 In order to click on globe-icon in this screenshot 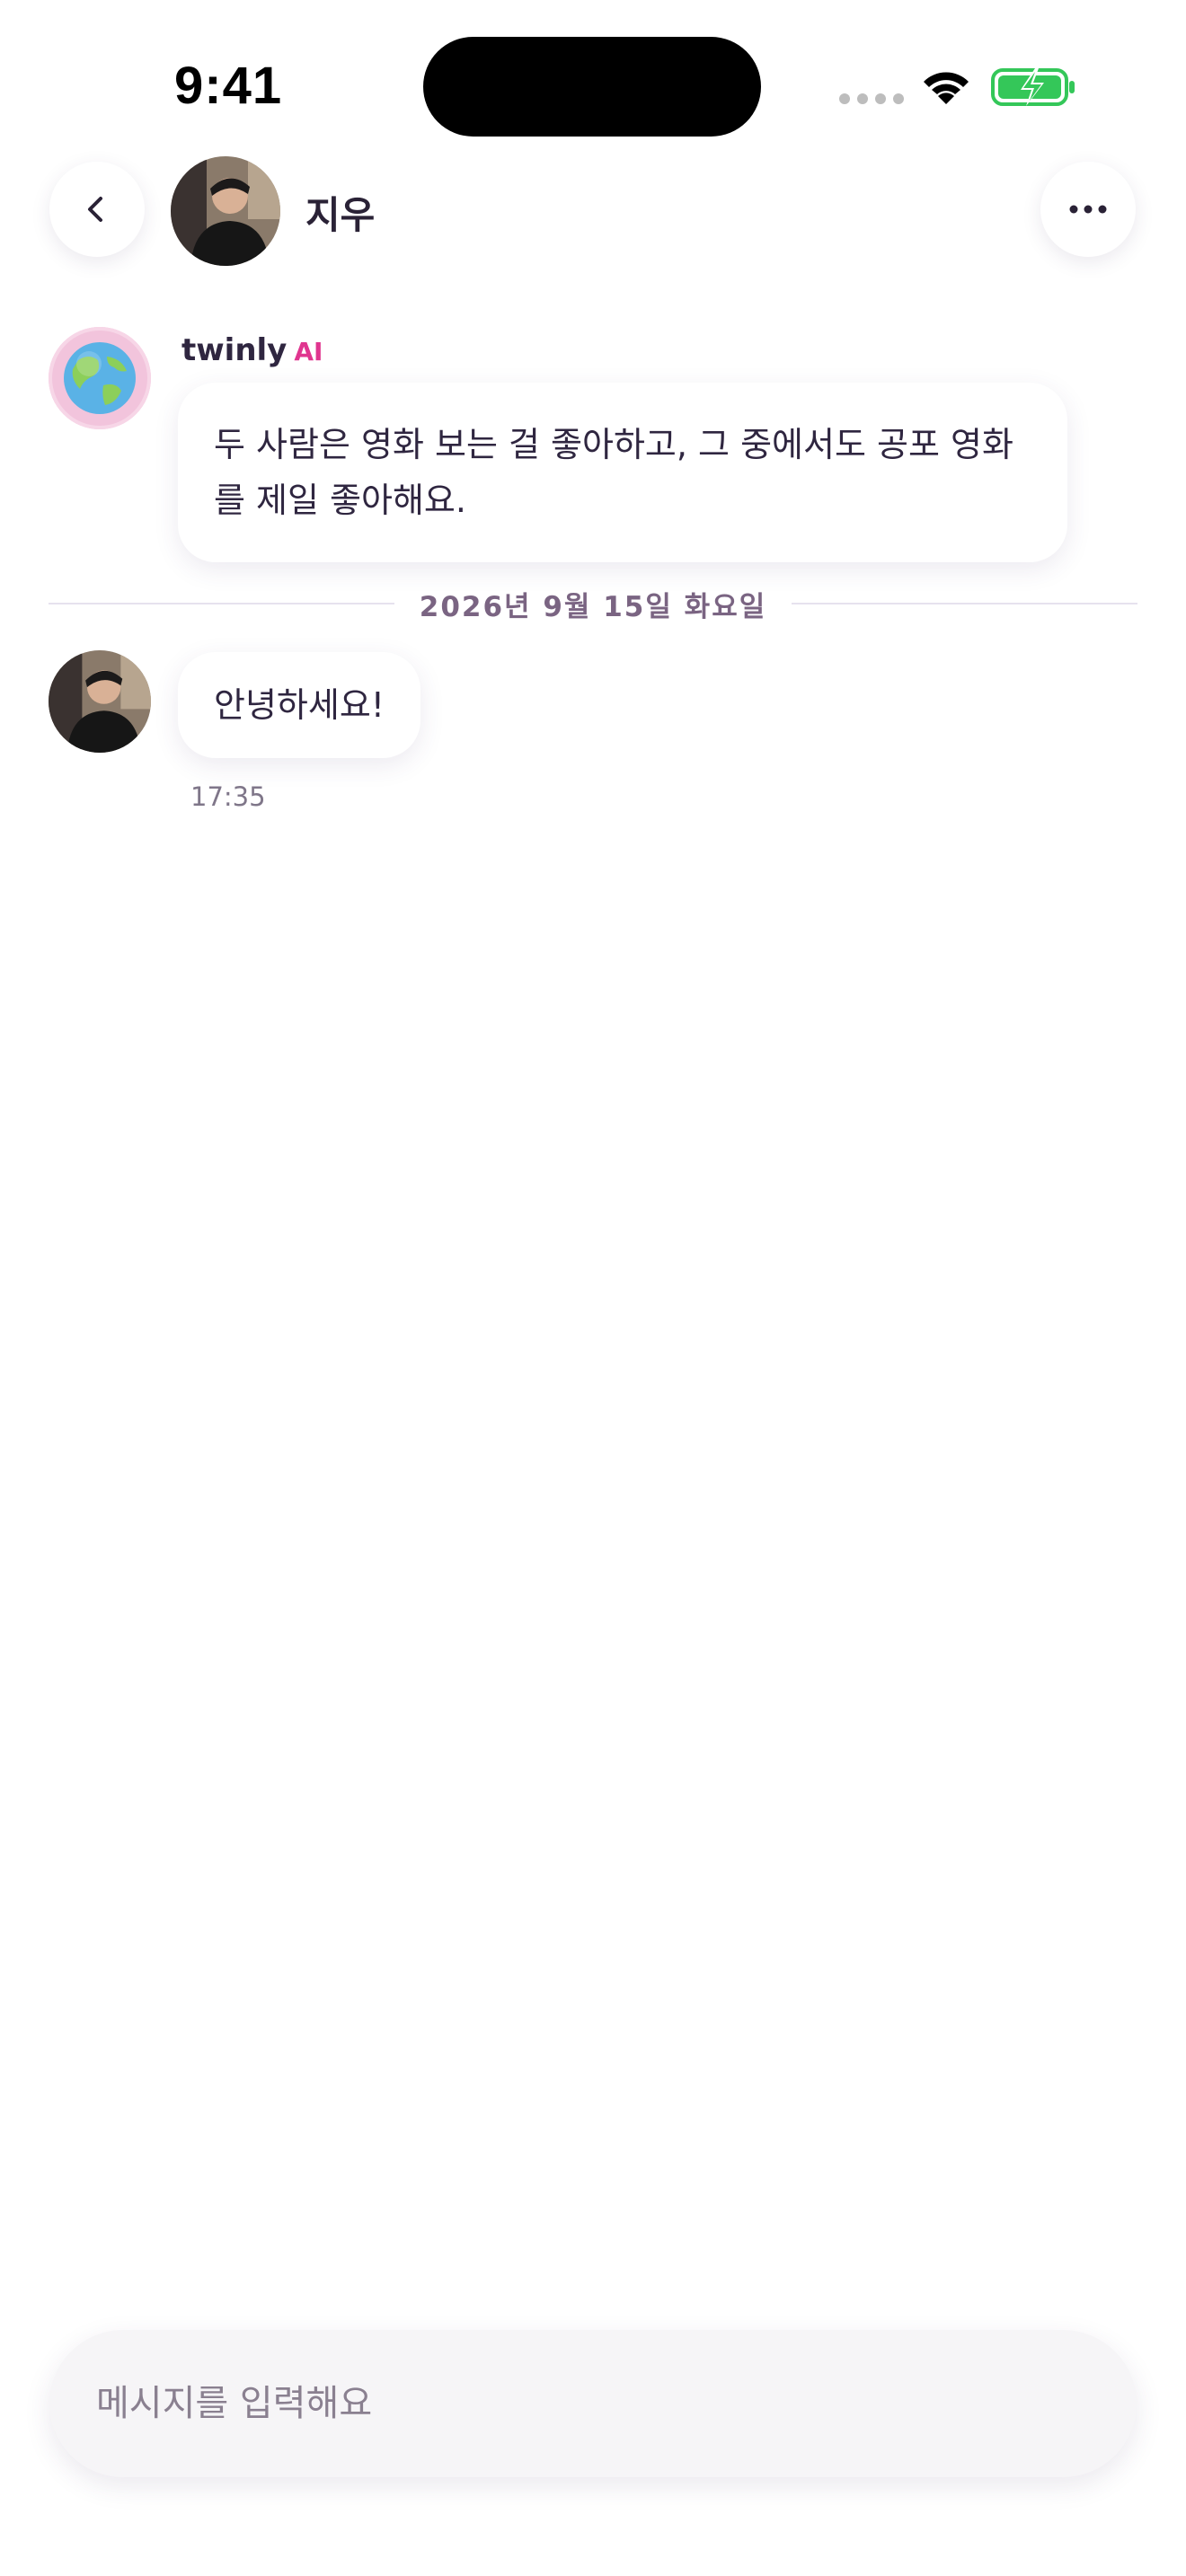, I will do `click(100, 378)`.